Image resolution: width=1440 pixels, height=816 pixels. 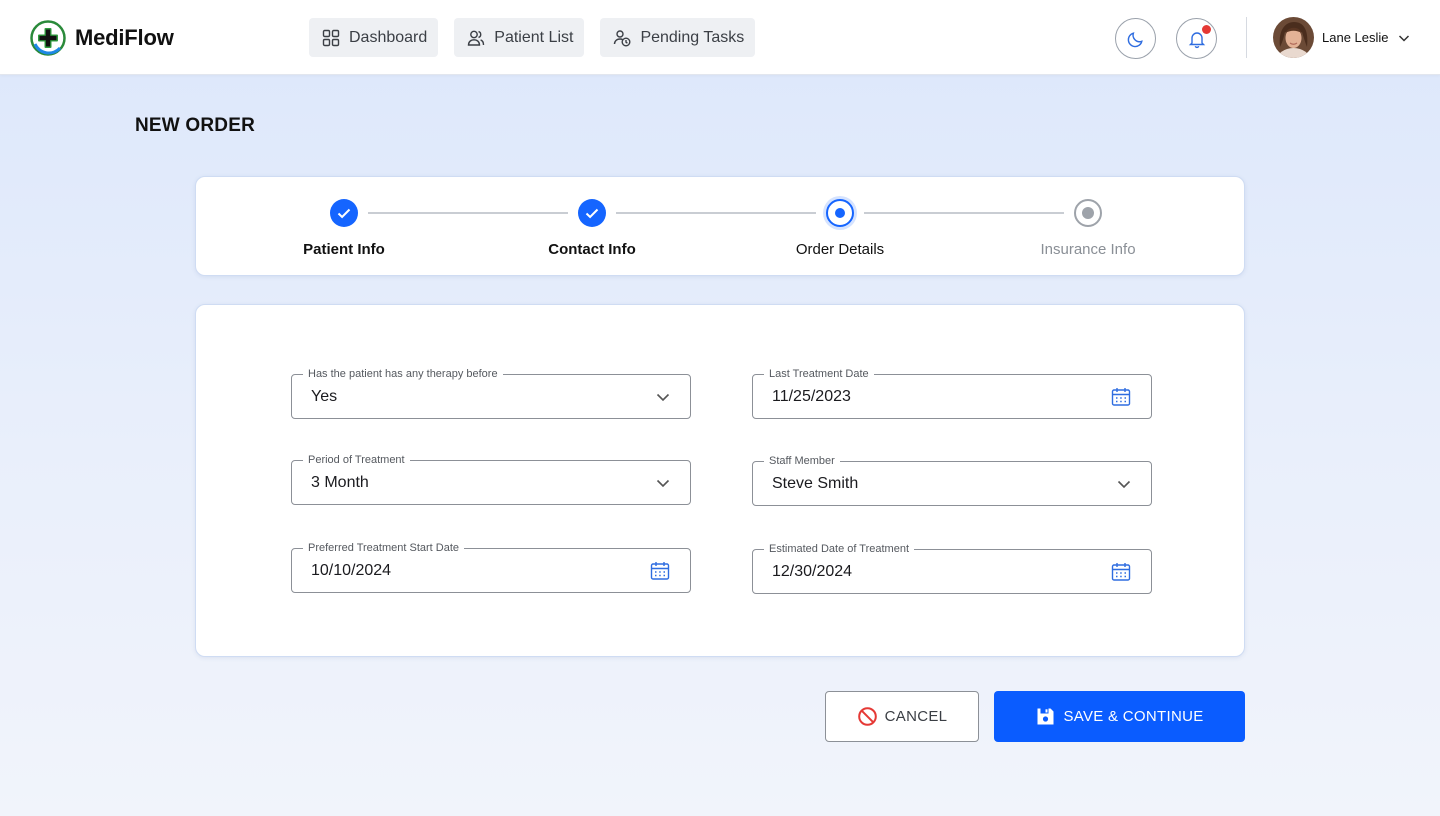 I want to click on brand-name: MediFlow, so click(x=124, y=37).